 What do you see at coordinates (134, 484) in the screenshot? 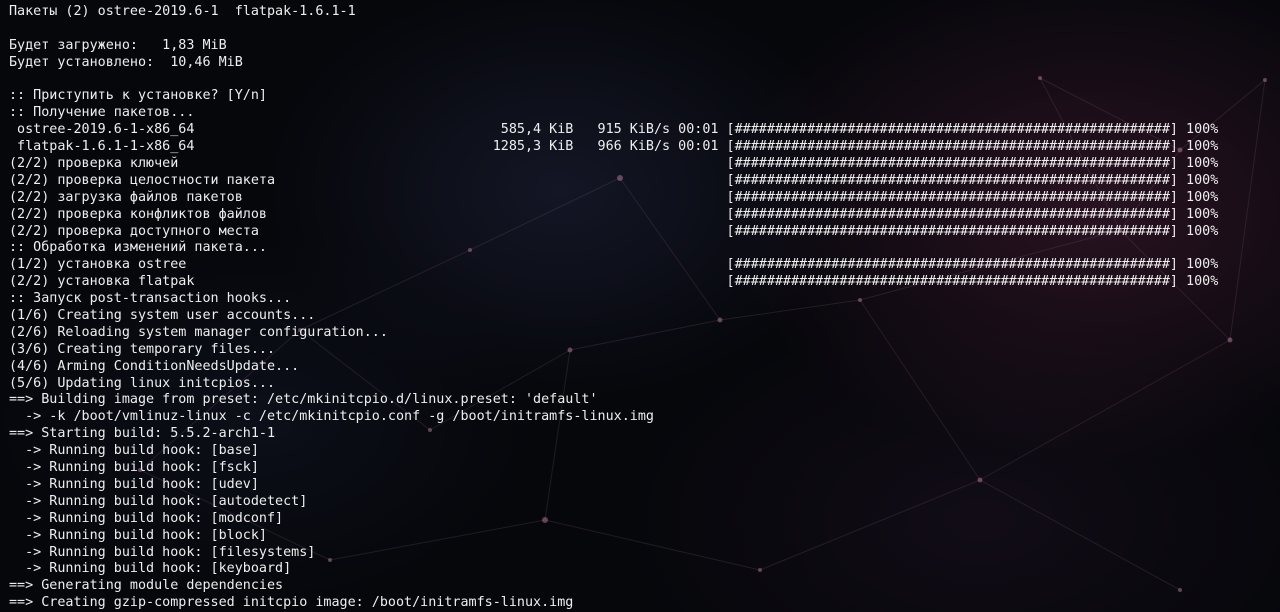
I see `terminal-line: -> Running build hook: [udev]` at bounding box center [134, 484].